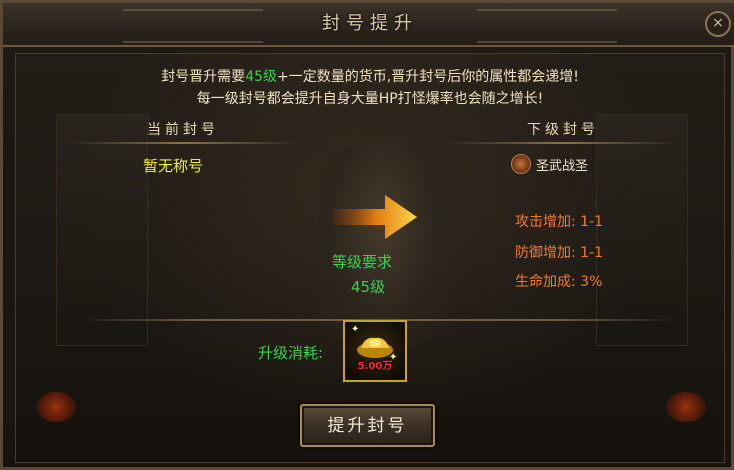  Describe the element at coordinates (545, 222) in the screenshot. I see `stat-attack-label: 攻击增加:` at that location.